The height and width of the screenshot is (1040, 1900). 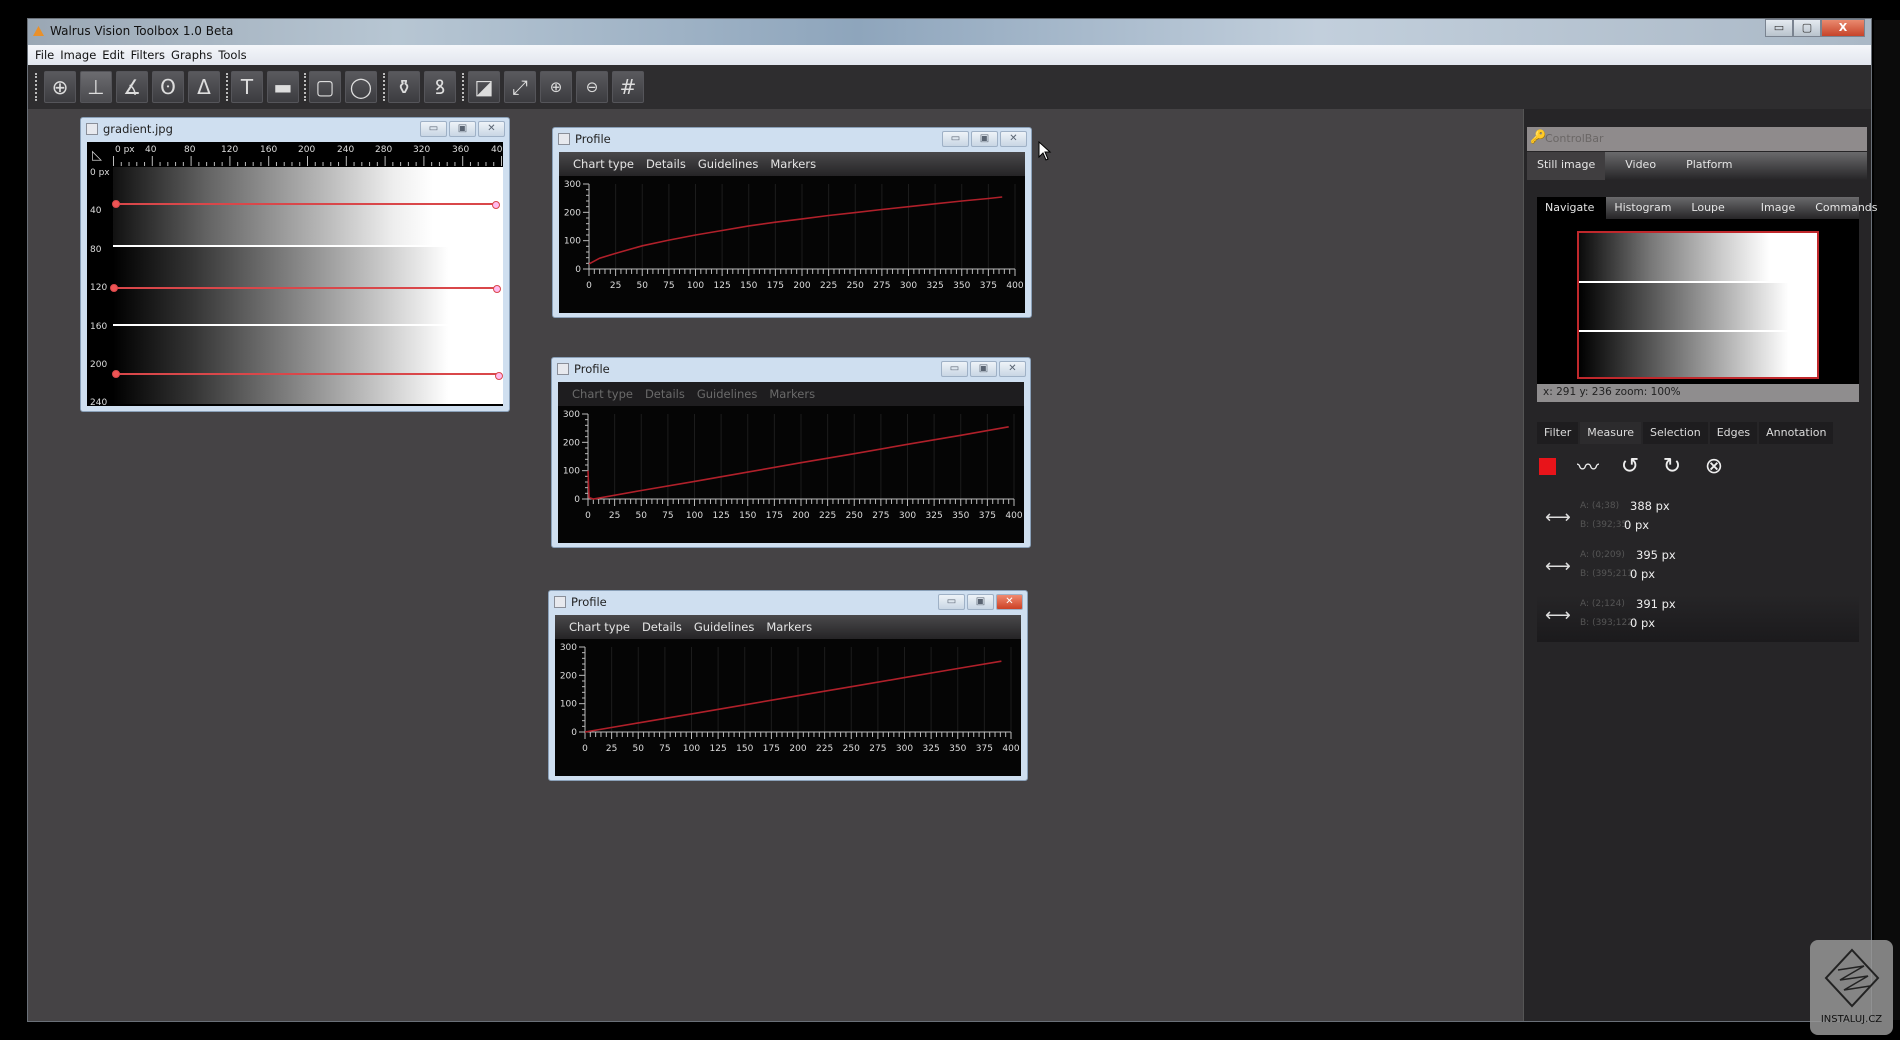 I want to click on tab-image: Image, so click(x=1780, y=208).